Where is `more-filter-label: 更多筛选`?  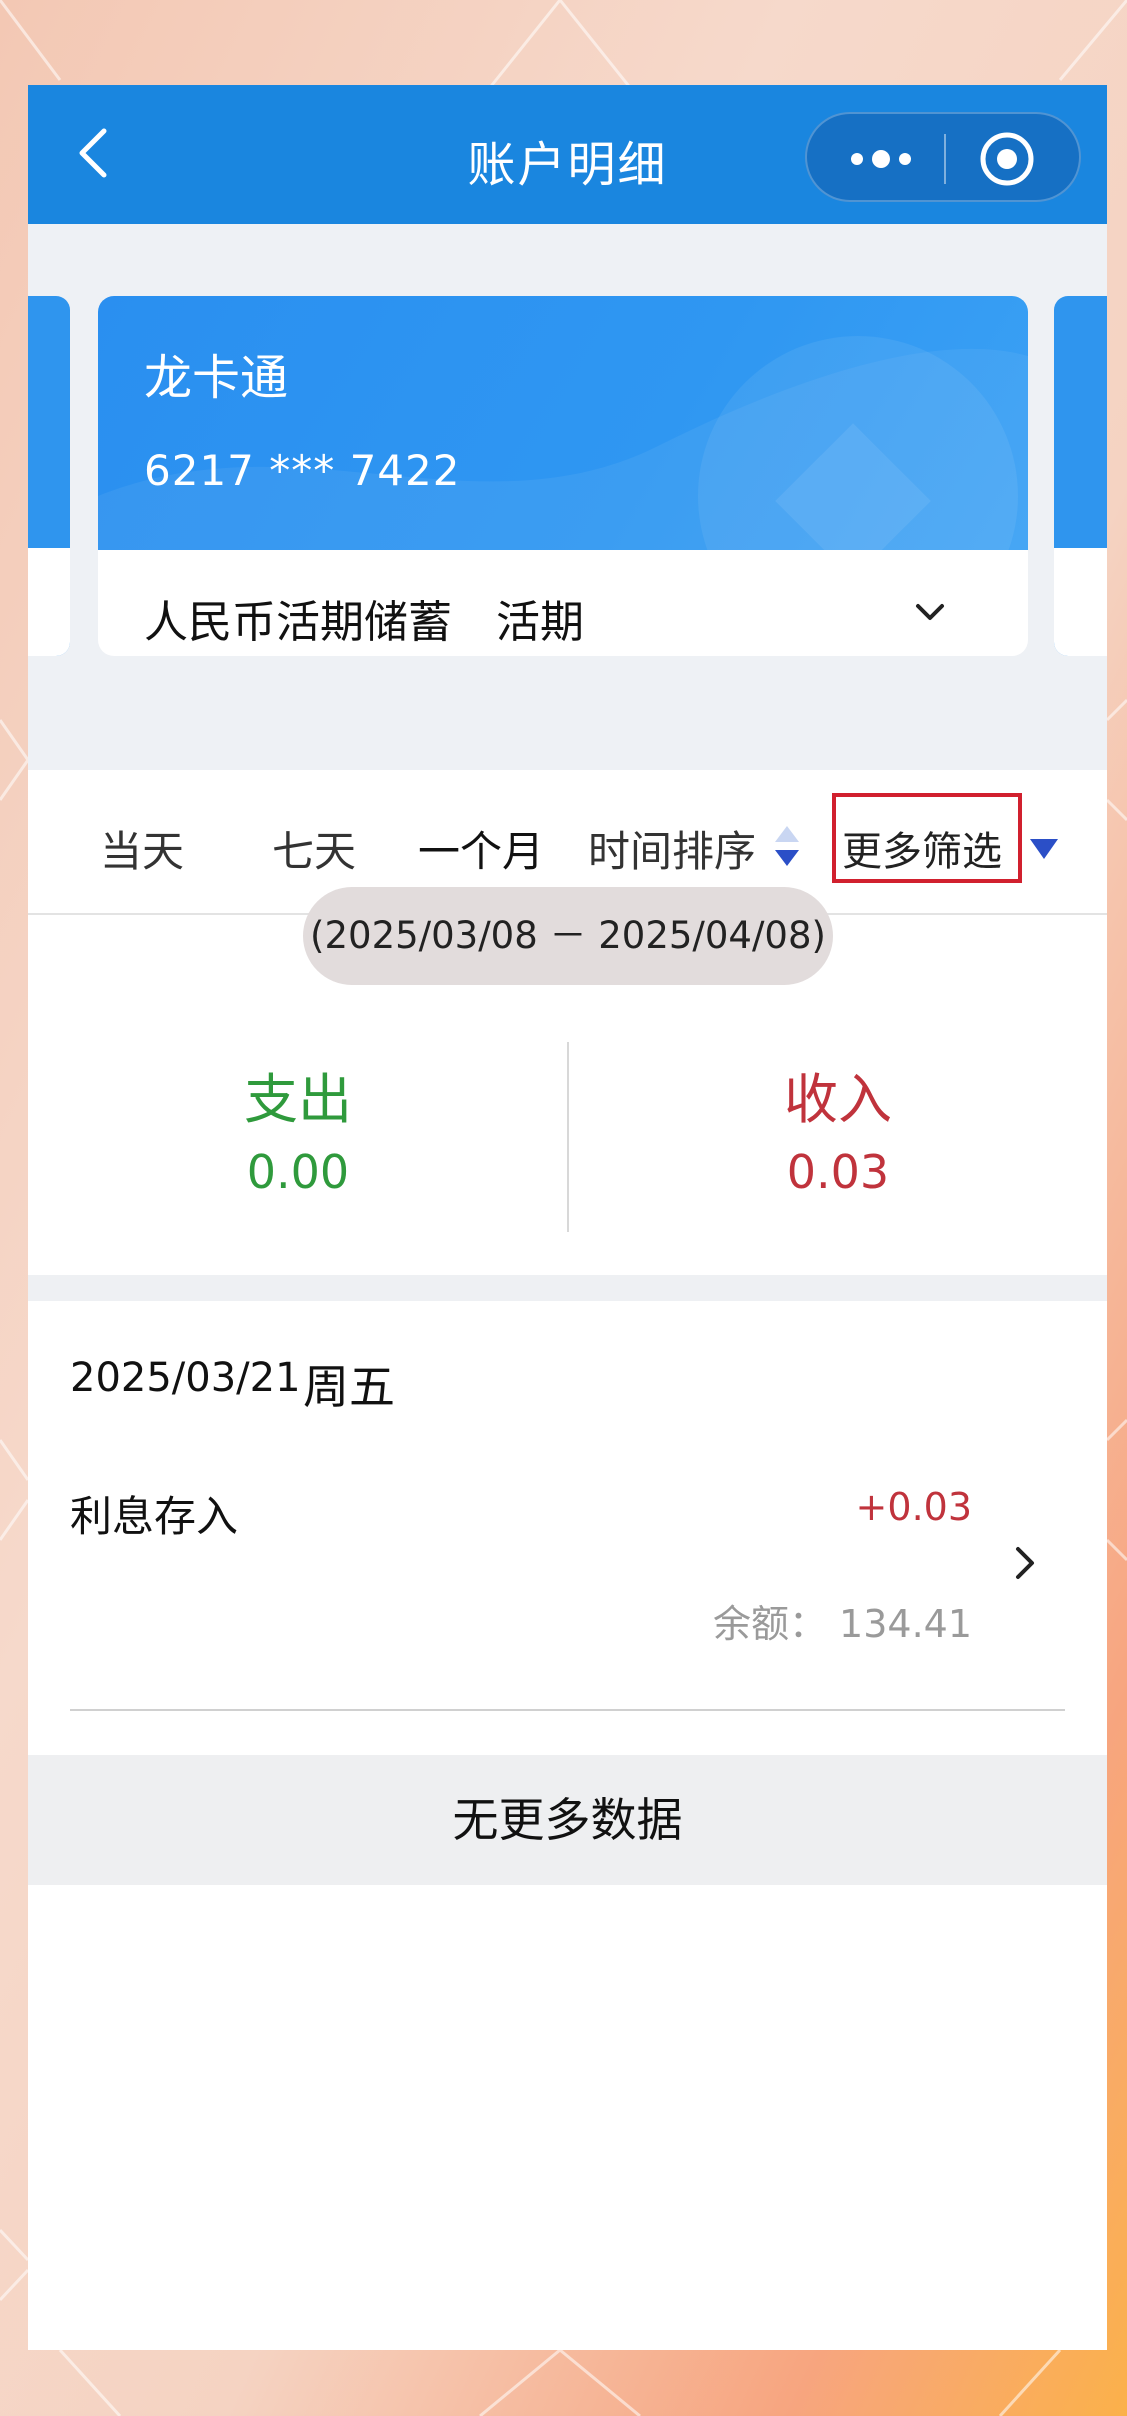 more-filter-label: 更多筛选 is located at coordinates (922, 852).